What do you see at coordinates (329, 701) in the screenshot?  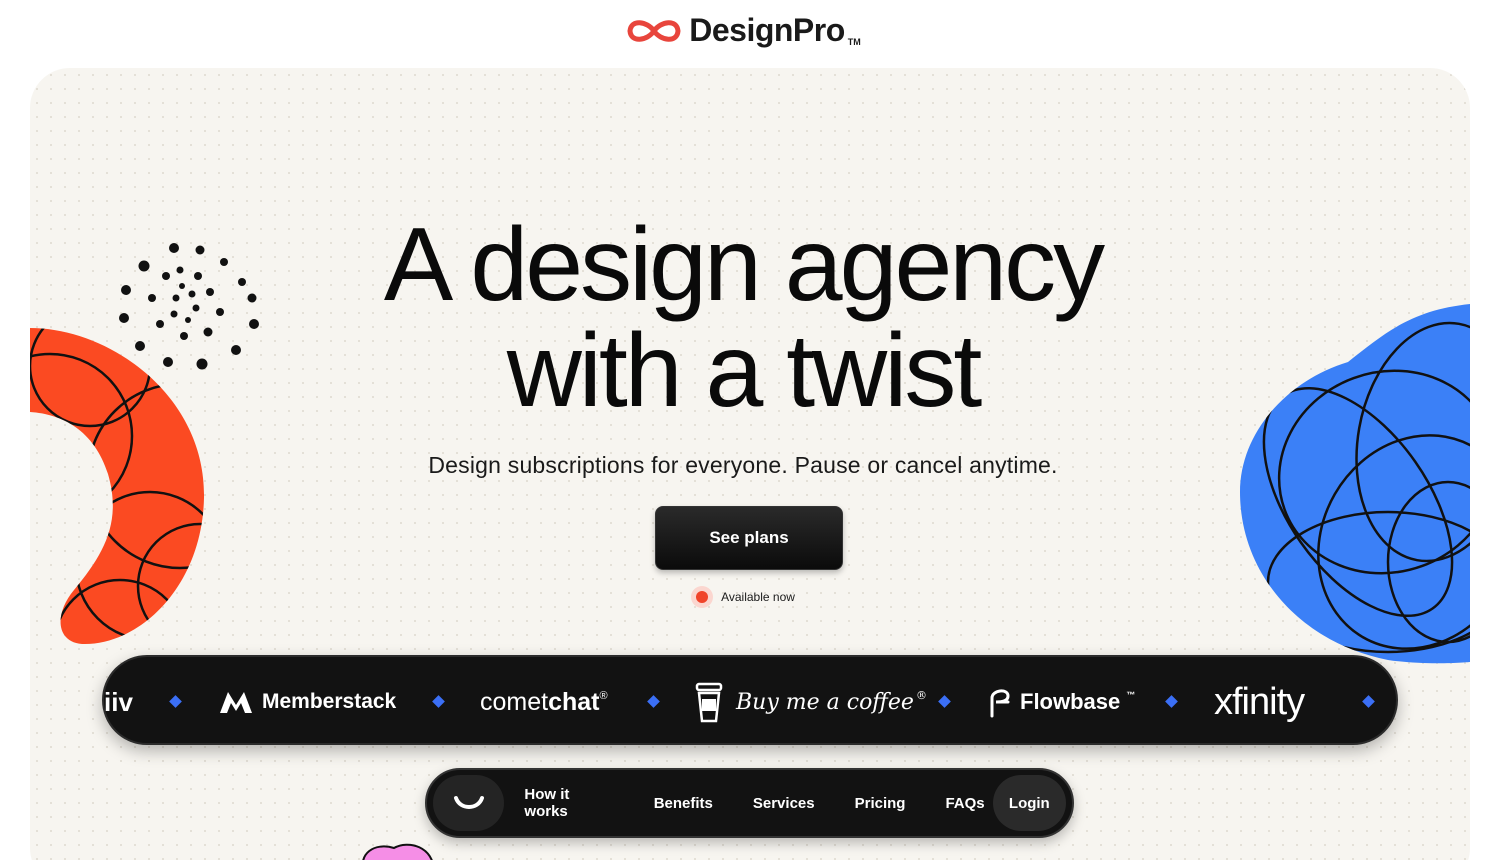 I see `client-logo-text: Memberstack` at bounding box center [329, 701].